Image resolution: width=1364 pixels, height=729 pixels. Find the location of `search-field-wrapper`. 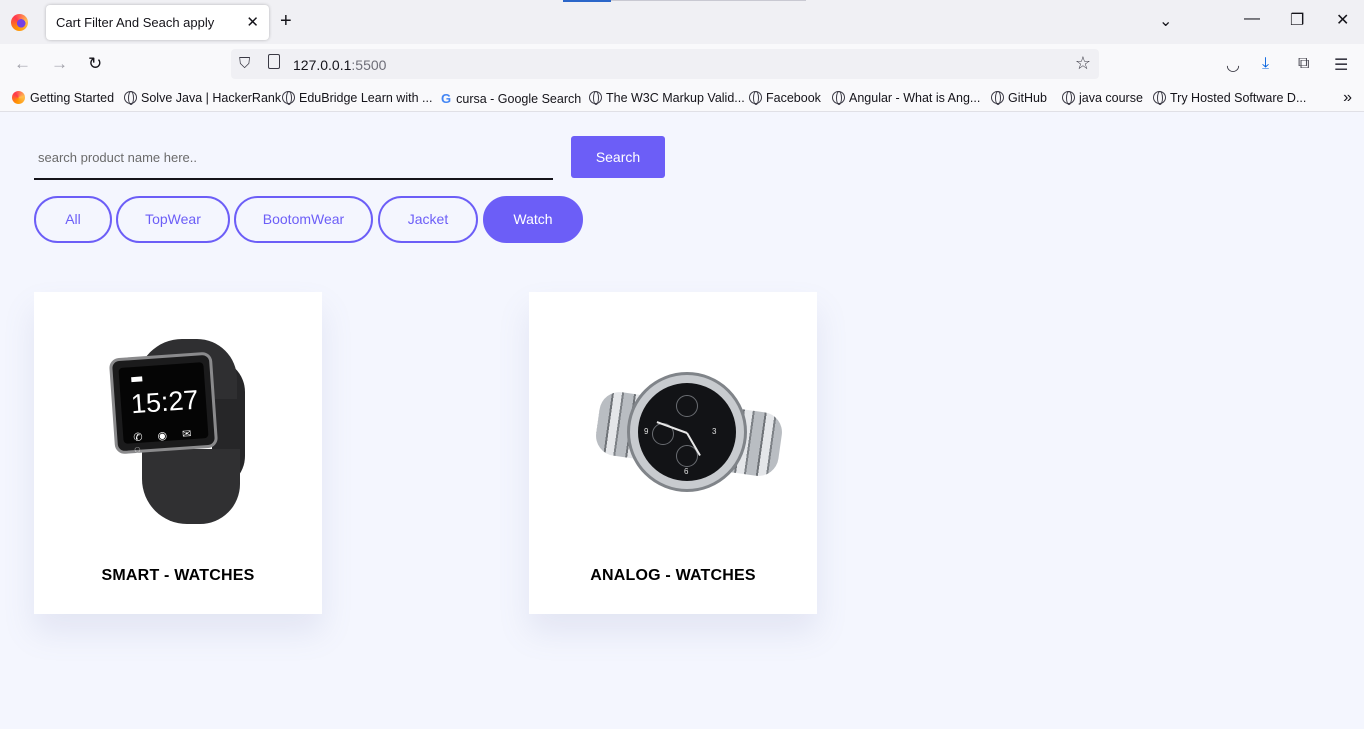

search-field-wrapper is located at coordinates (293, 158).